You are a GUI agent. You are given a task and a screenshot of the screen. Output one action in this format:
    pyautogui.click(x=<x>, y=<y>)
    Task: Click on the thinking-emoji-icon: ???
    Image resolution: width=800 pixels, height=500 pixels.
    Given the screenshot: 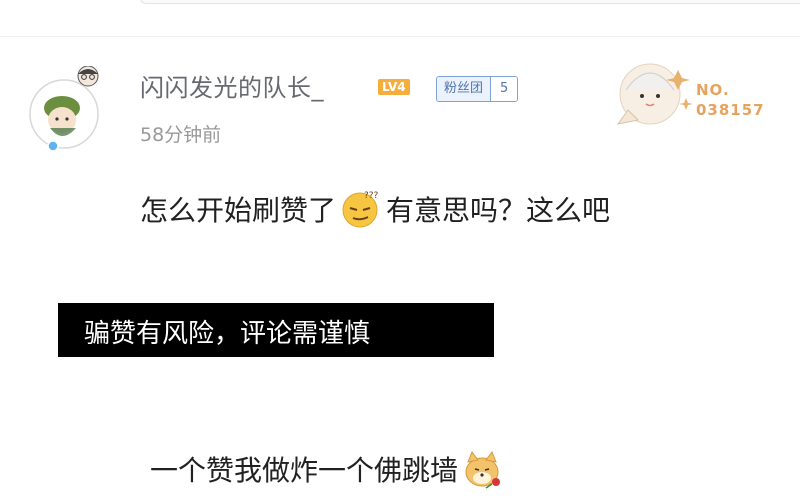 What is the action you would take?
    pyautogui.click(x=360, y=209)
    